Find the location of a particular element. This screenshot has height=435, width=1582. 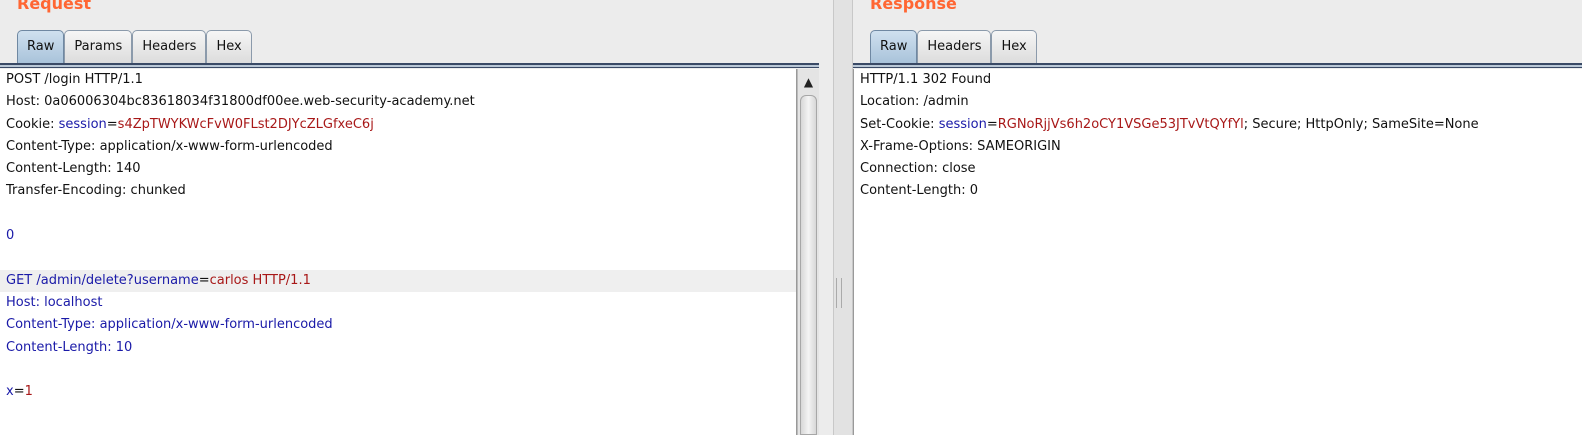

request-line-text: Content-Length: 10 is located at coordinates (69, 347).